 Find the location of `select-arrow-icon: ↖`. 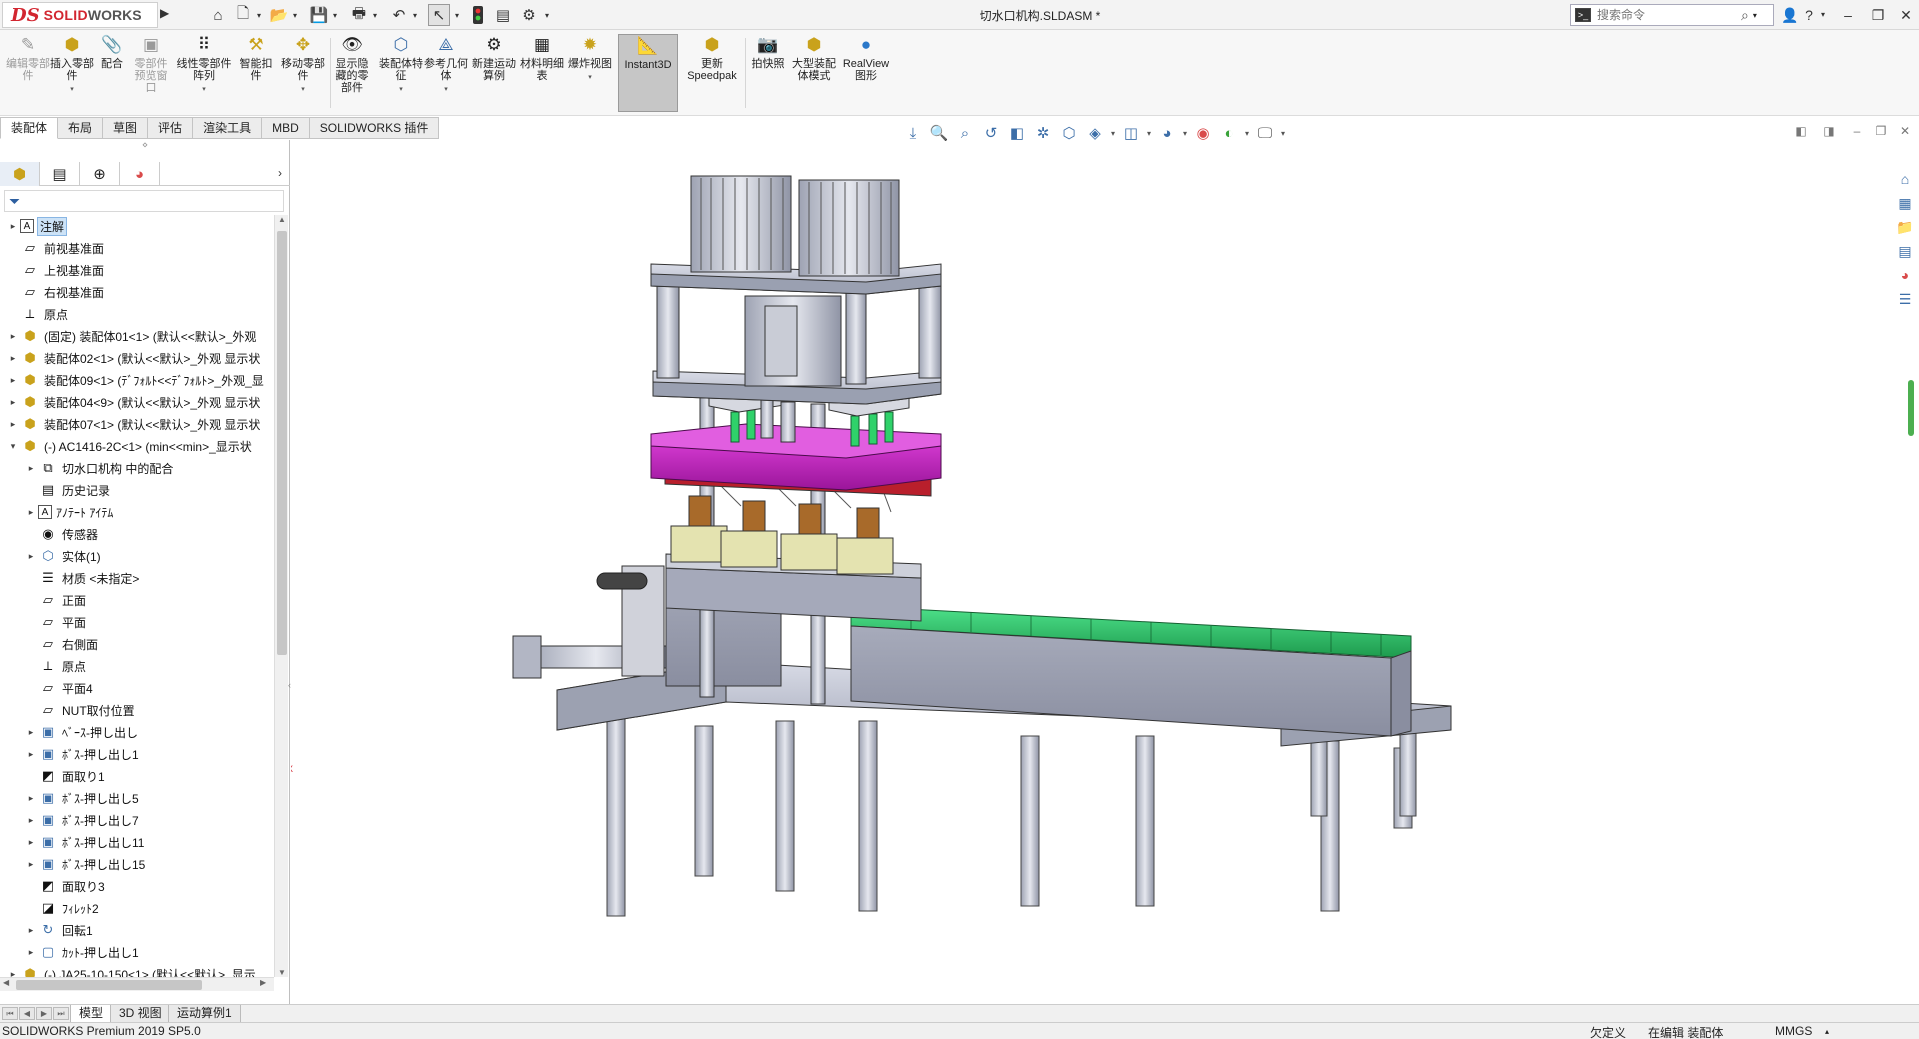

select-arrow-icon: ↖ is located at coordinates (439, 15).